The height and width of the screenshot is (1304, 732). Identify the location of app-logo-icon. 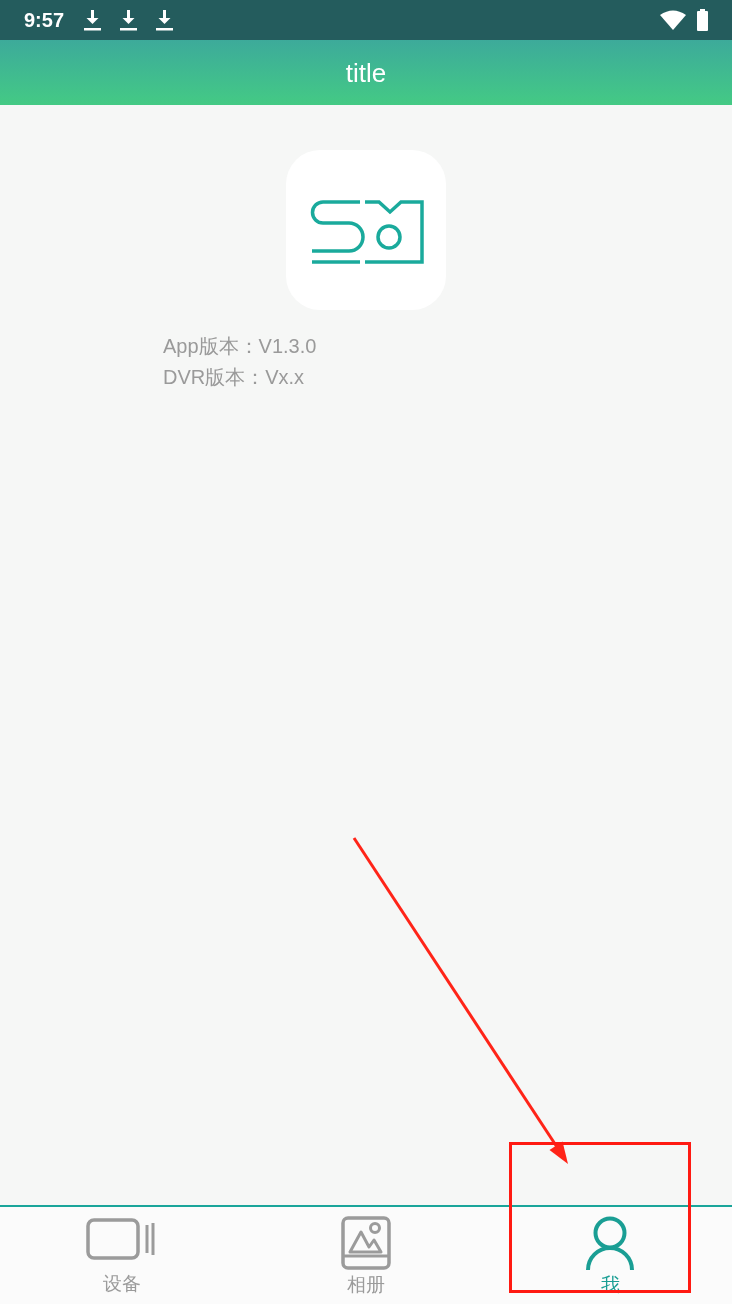
(366, 230).